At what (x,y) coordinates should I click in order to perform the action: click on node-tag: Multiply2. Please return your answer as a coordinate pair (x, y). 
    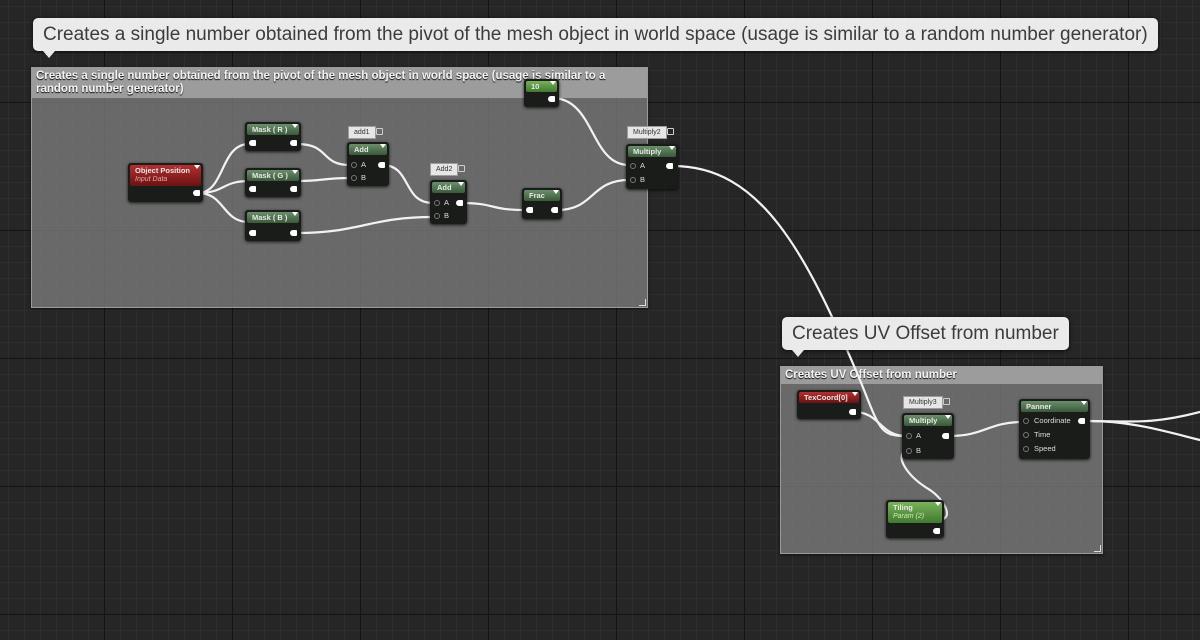
    Looking at the image, I should click on (650, 132).